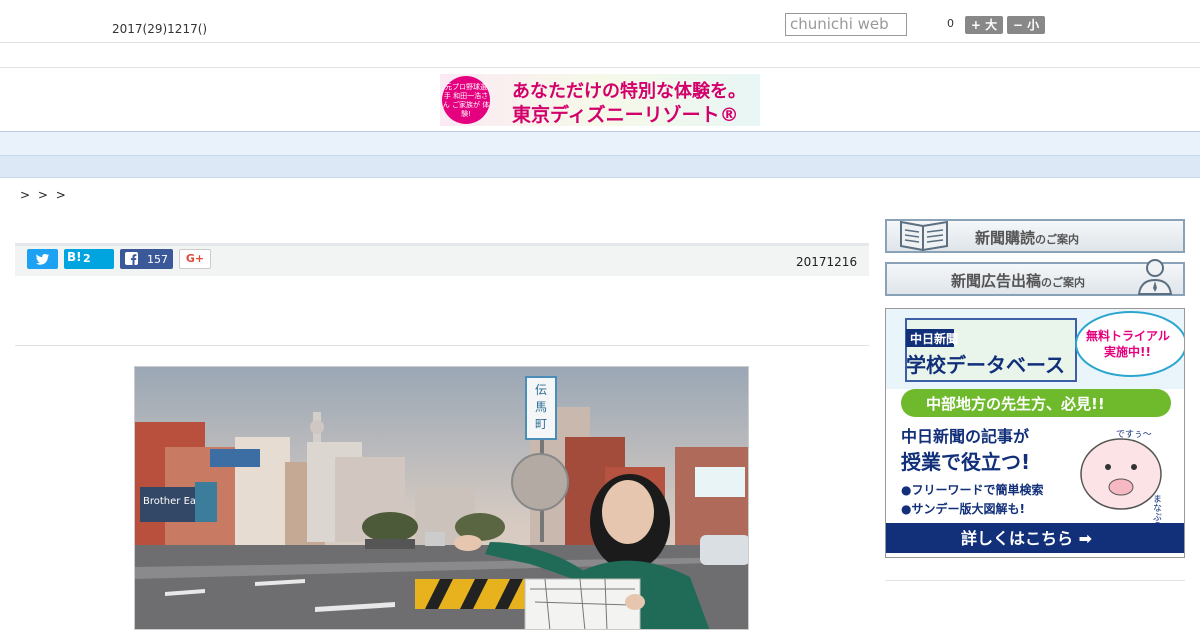  I want to click on ad-placement-label-sub: のご案内, so click(1063, 282).